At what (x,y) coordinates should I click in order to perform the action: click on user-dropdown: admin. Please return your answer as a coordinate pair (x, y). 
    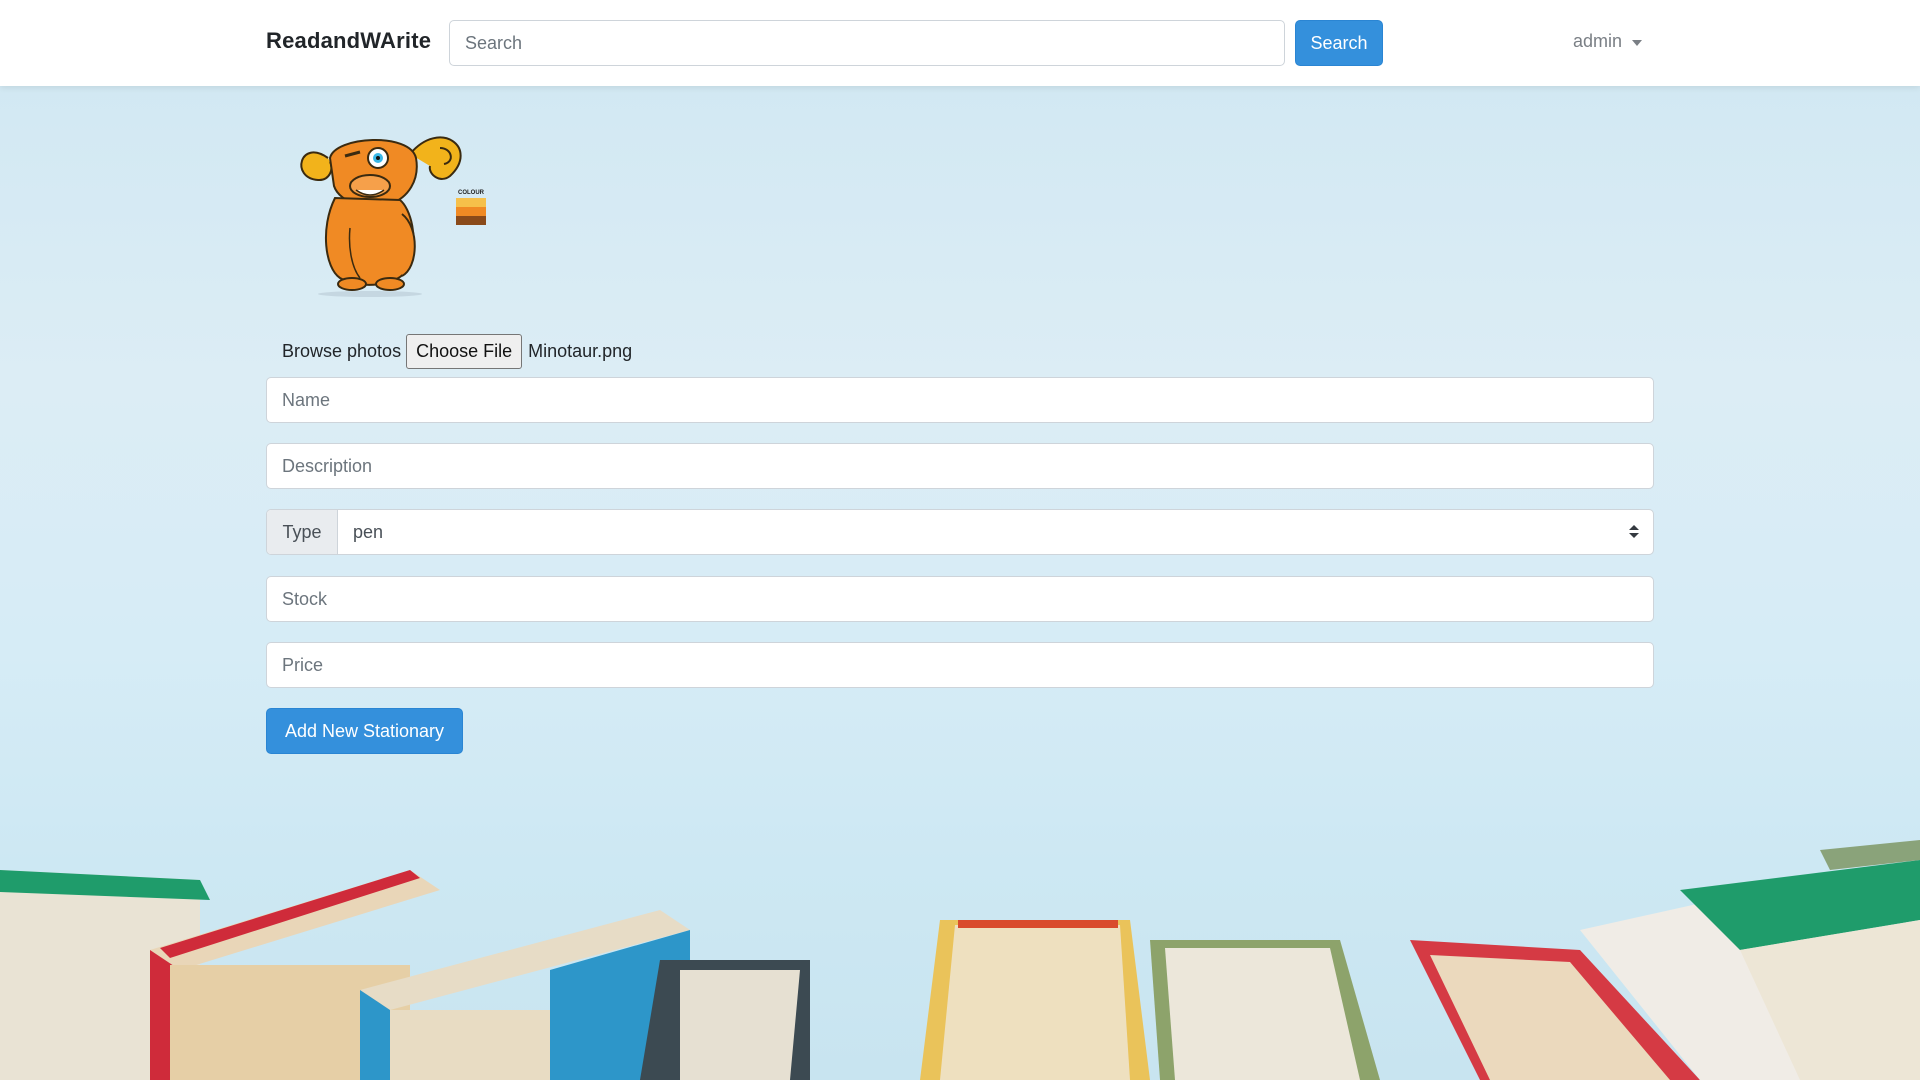
    Looking at the image, I should click on (1608, 41).